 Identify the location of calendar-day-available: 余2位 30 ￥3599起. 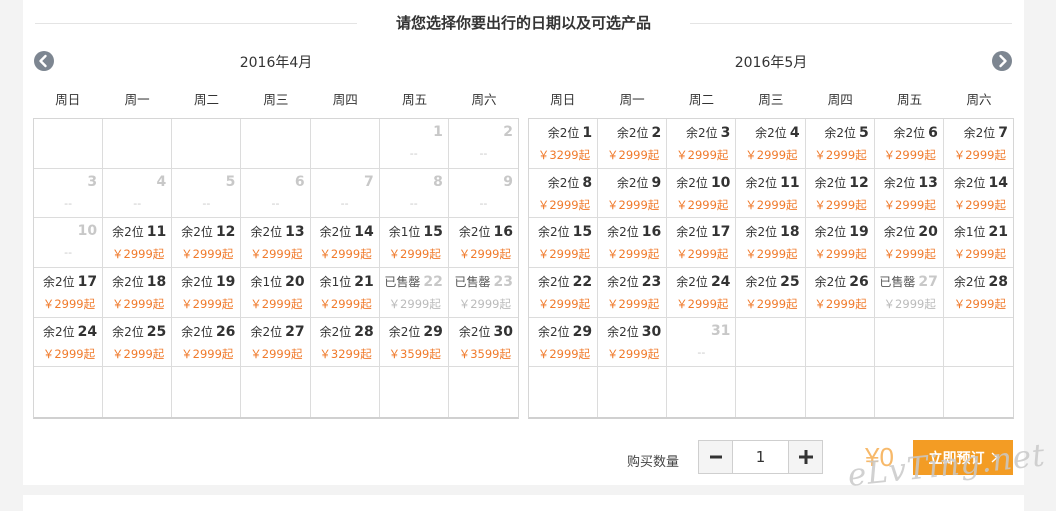
(483, 343).